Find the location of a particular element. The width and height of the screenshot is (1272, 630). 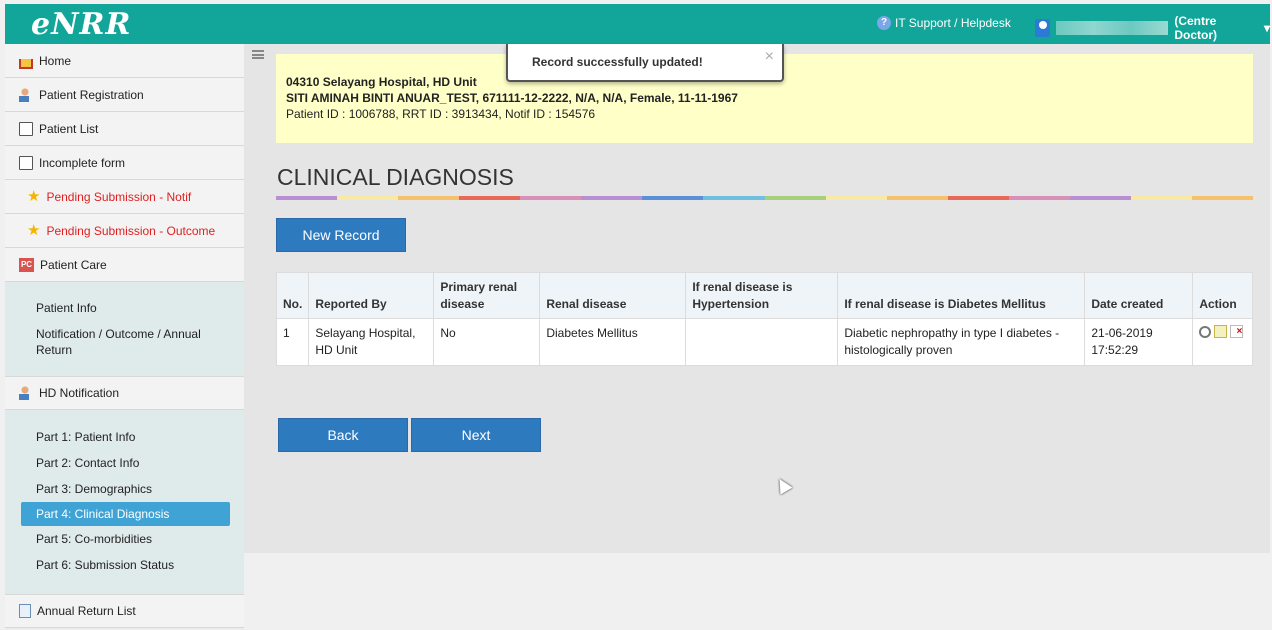

col-header-reported-by: Reported By is located at coordinates (371, 295).